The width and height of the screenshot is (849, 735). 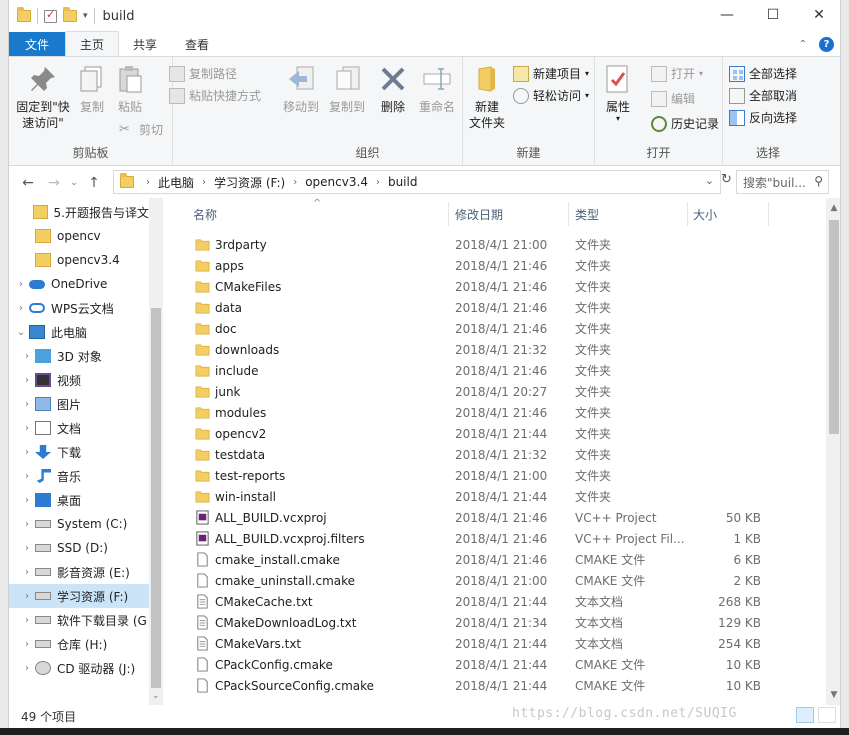 I want to click on nav-item: › 桌面, so click(x=79, y=500).